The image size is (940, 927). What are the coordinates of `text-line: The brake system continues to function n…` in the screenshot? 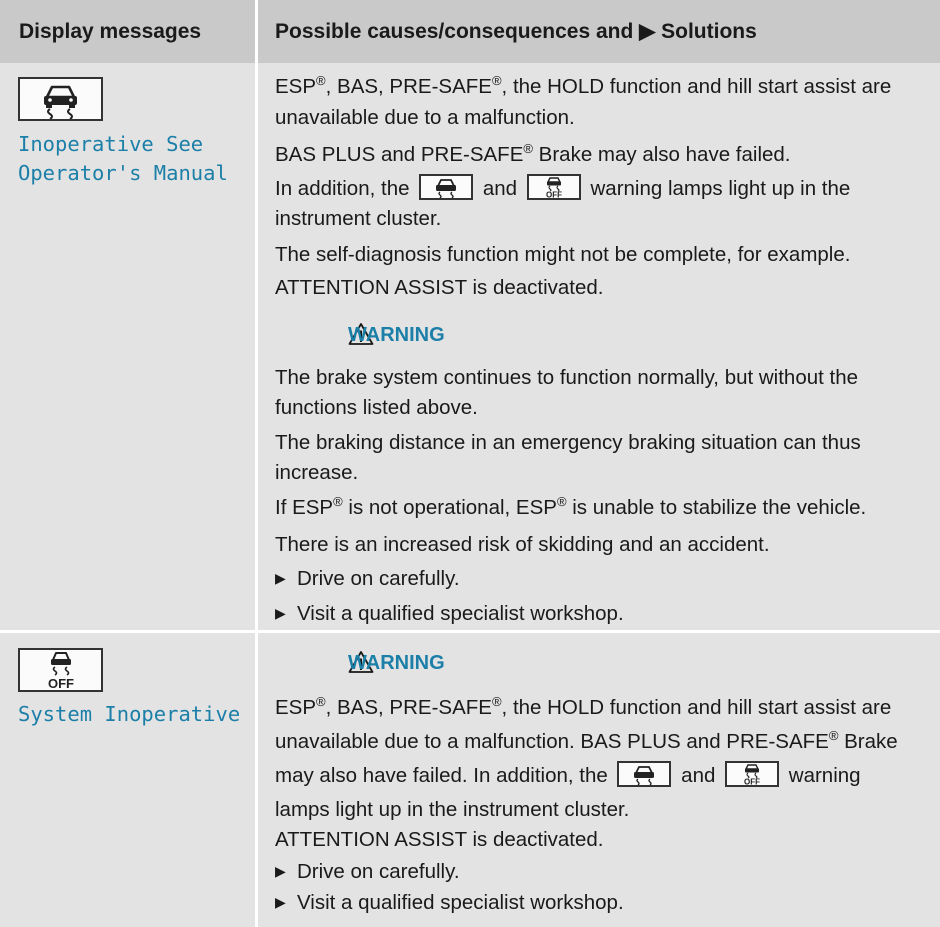 It's located at (567, 377).